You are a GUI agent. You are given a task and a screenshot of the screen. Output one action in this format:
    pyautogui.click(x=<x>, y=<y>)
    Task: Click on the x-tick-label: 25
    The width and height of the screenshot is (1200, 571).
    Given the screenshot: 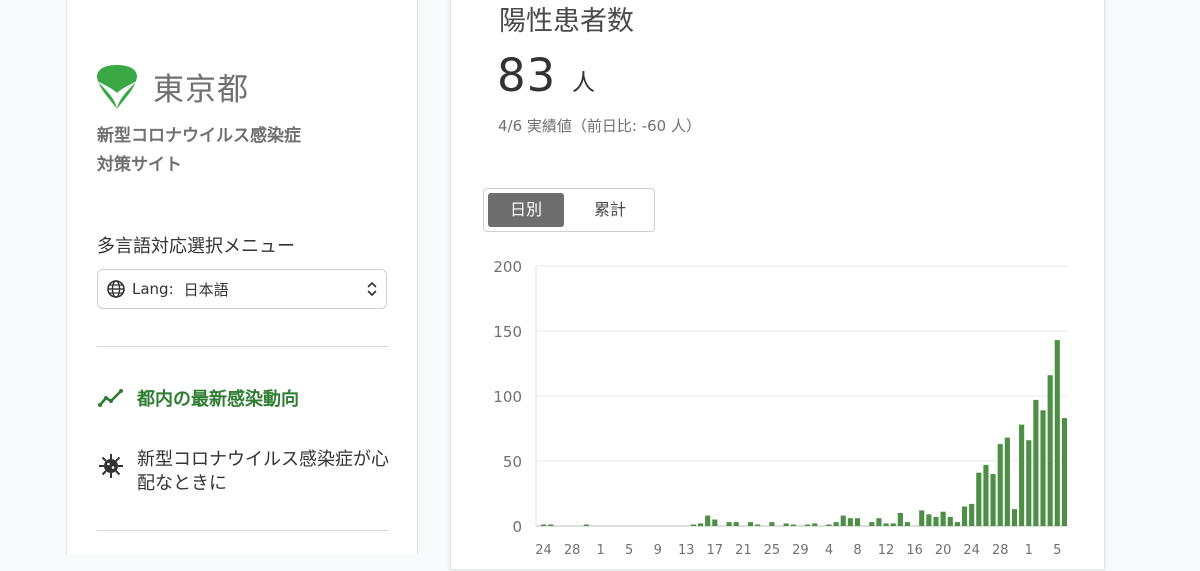 What is the action you would take?
    pyautogui.click(x=772, y=550)
    